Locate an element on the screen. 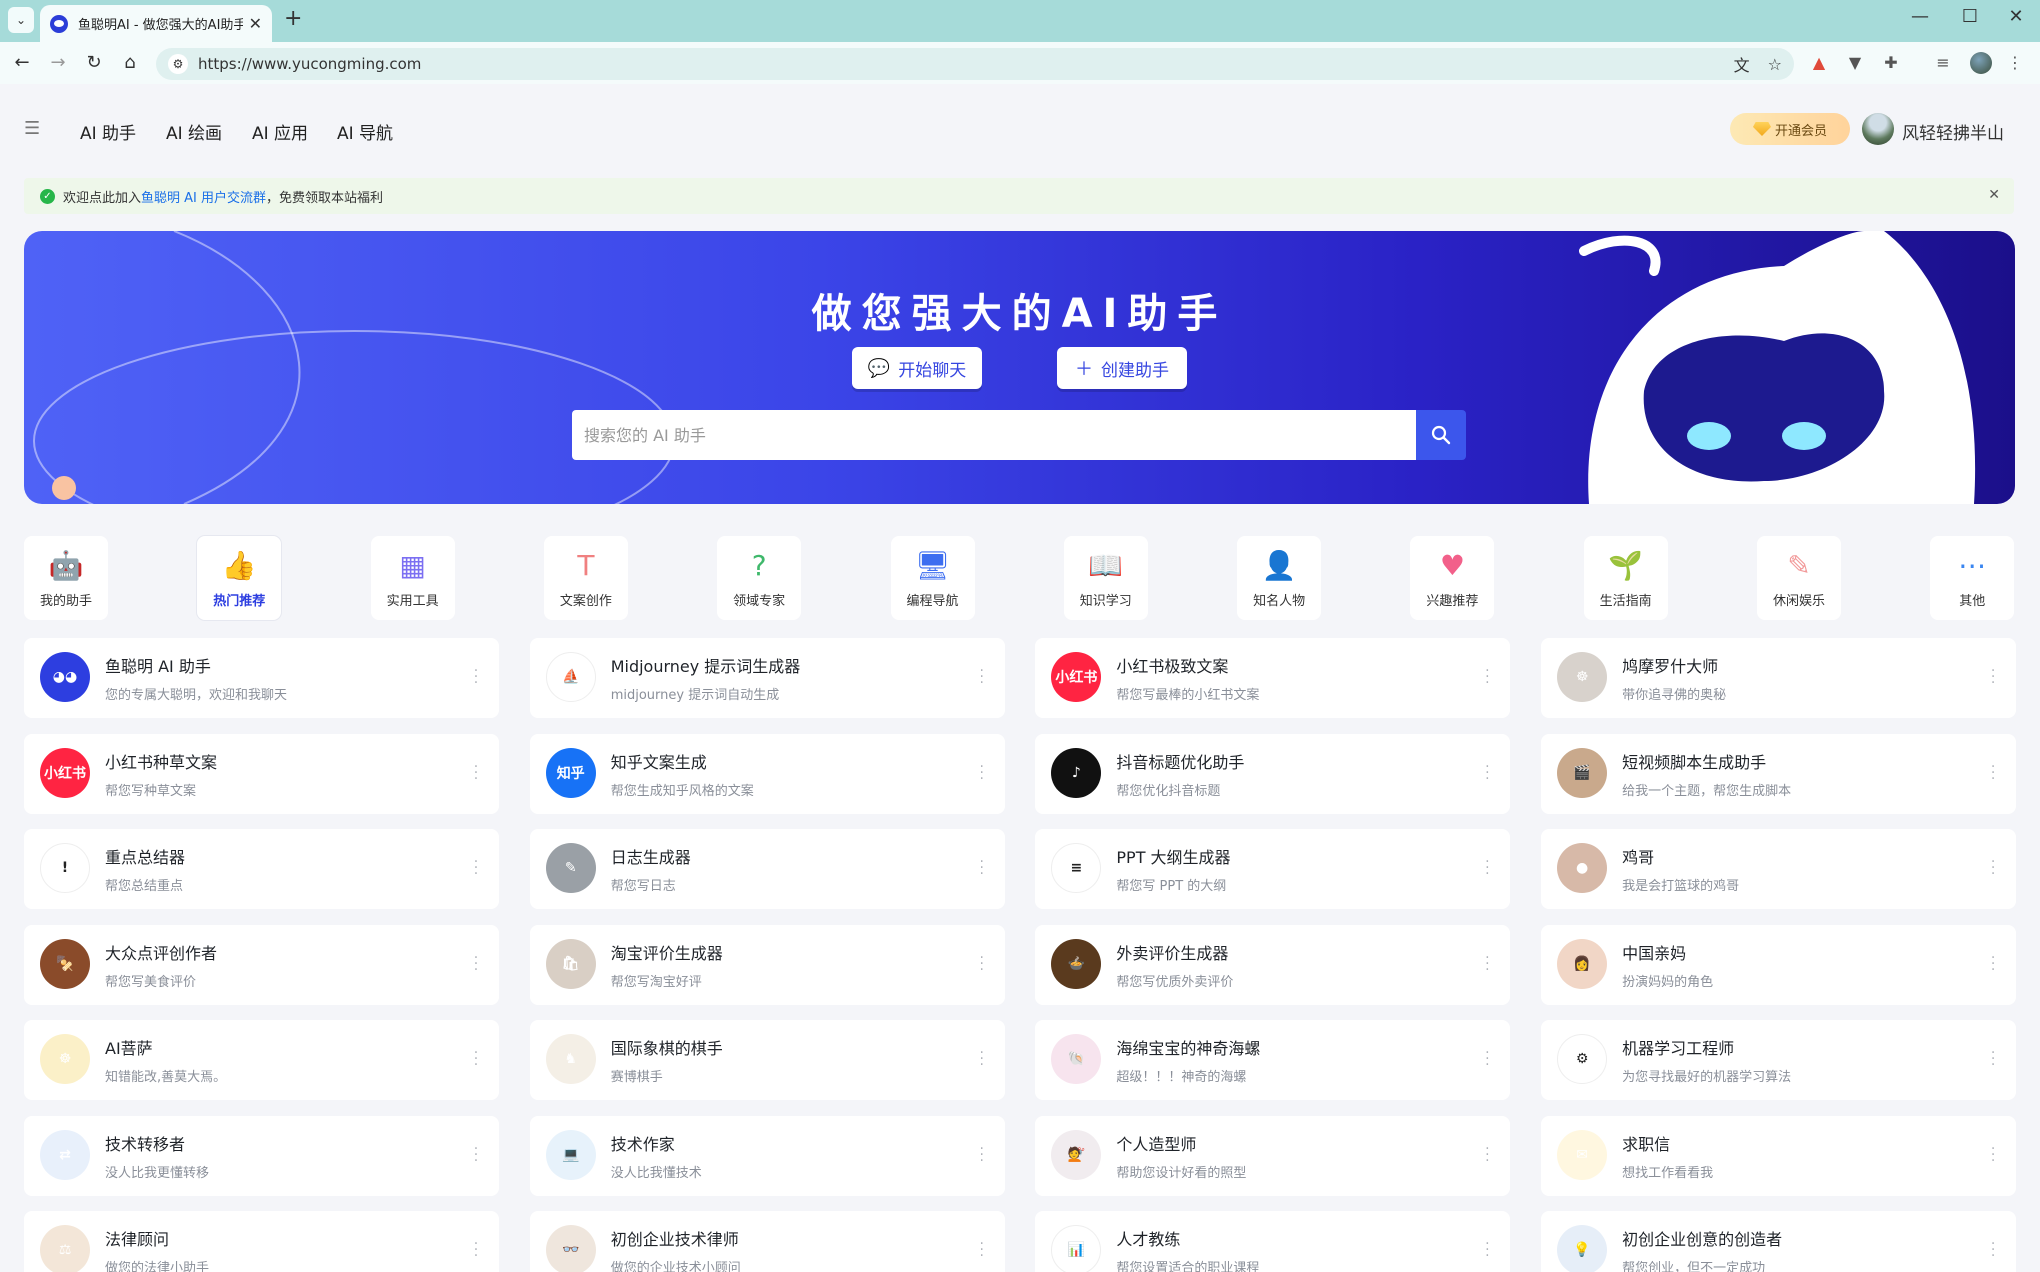  category-item: ▦ 实用工具 is located at coordinates (412, 578).